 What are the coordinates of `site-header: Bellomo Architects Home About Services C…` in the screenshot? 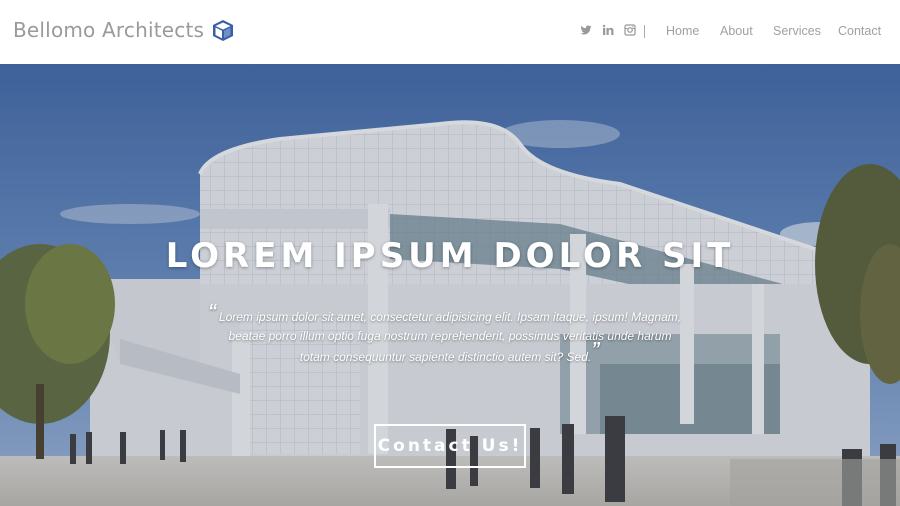 It's located at (450, 32).